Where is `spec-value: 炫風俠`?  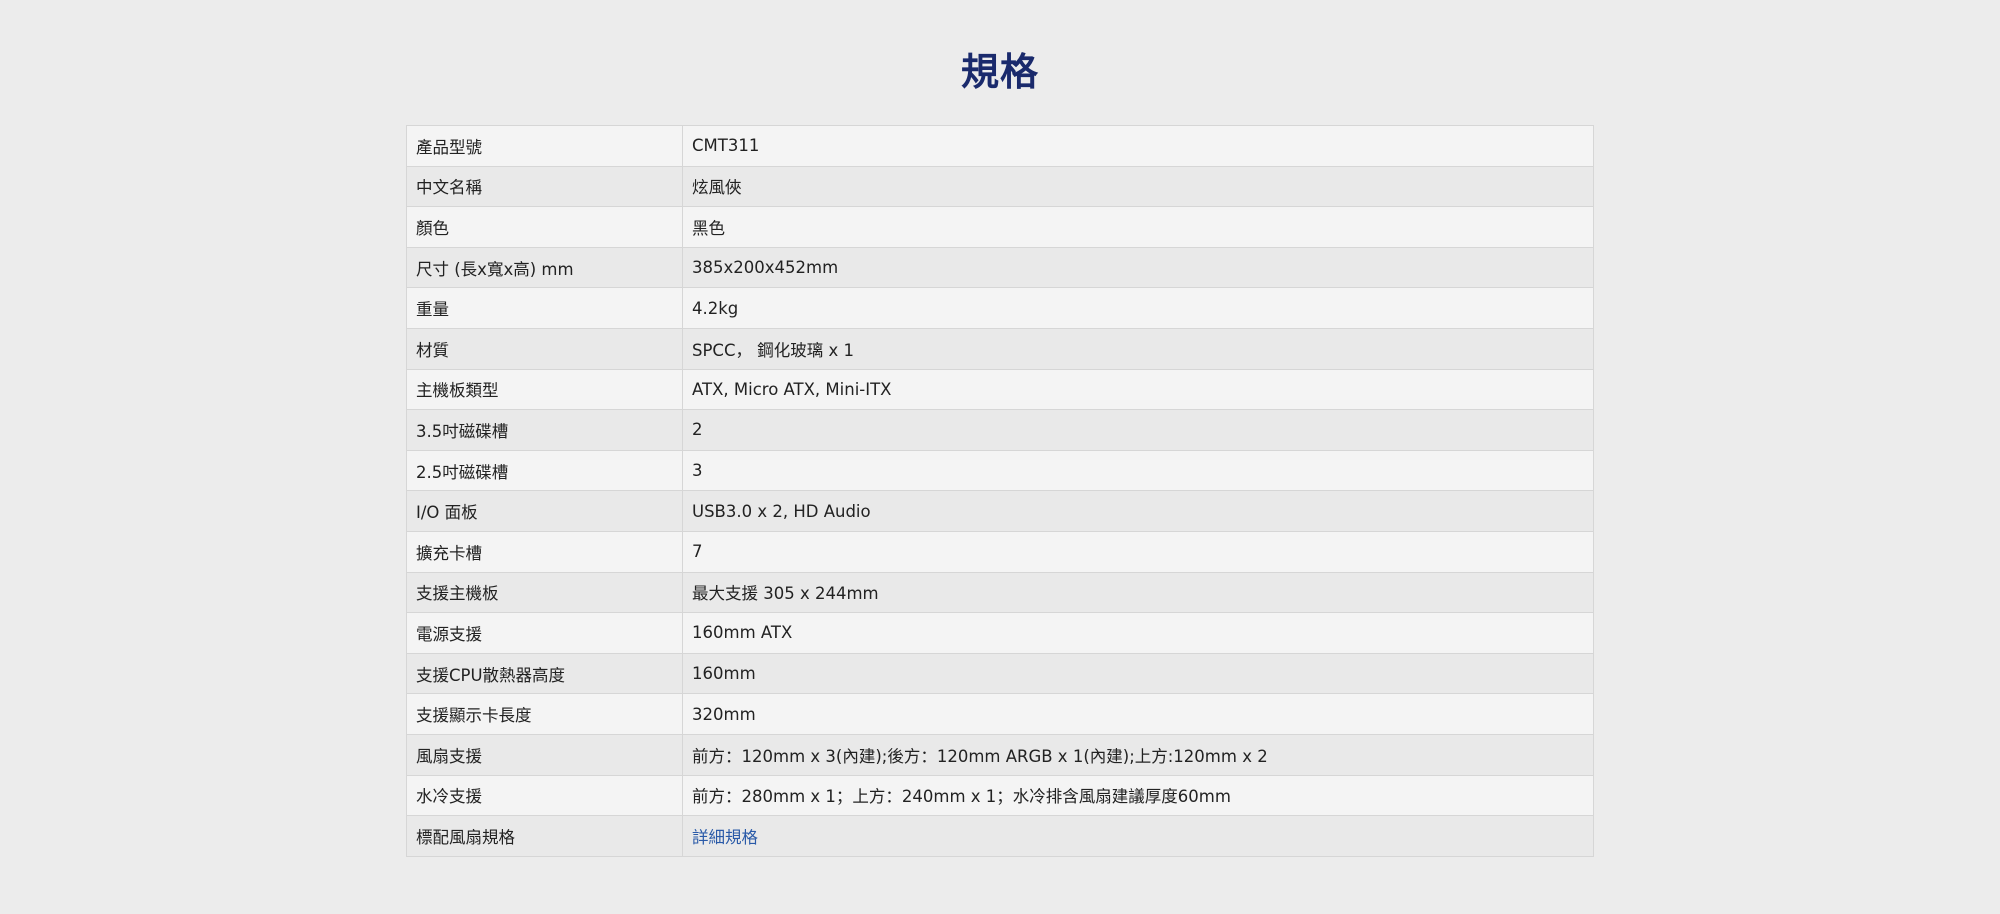 spec-value: 炫風俠 is located at coordinates (1138, 186).